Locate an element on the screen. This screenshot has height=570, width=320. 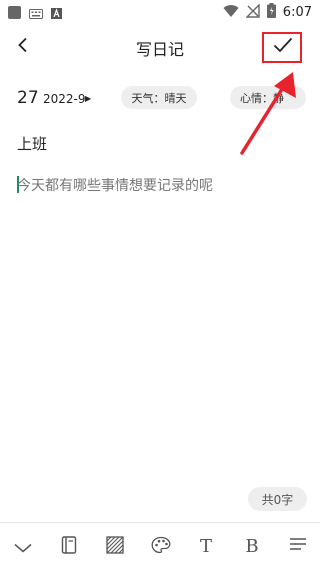
no-signal-icon is located at coordinates (252, 12).